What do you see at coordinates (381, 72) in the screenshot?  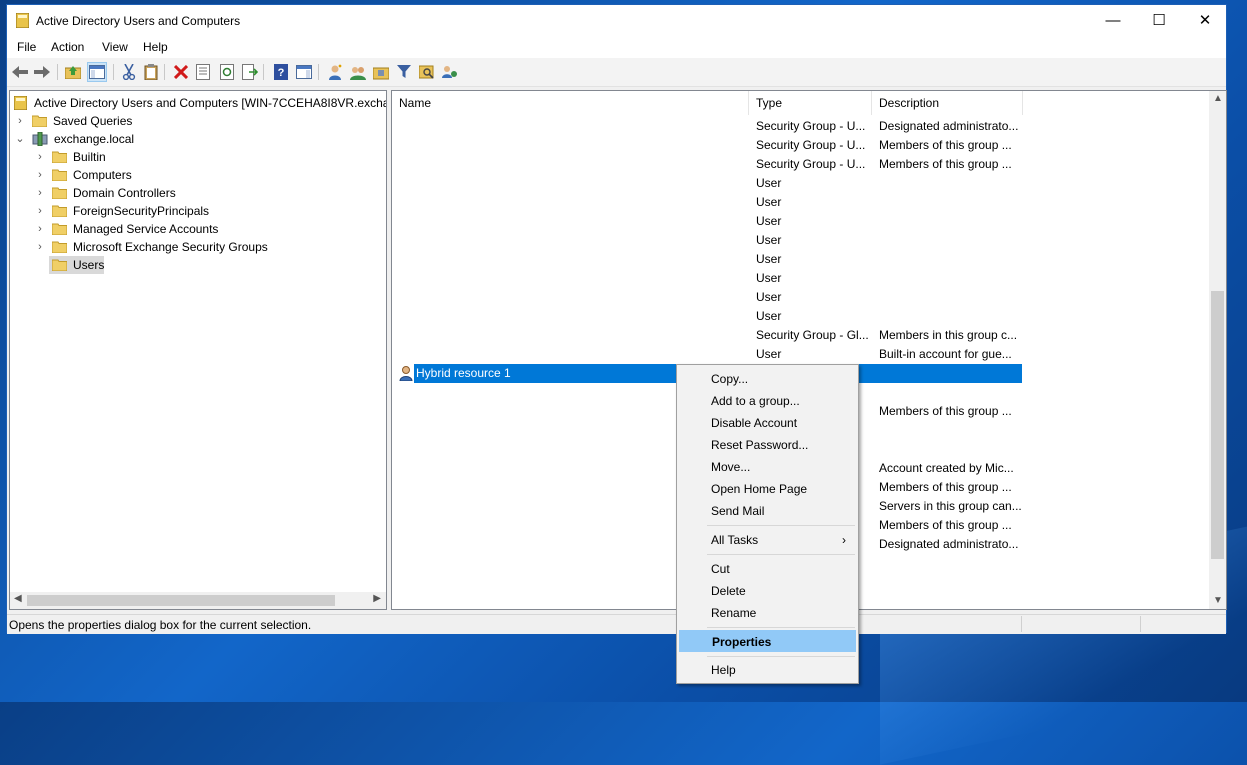 I see `new-ou-icon` at bounding box center [381, 72].